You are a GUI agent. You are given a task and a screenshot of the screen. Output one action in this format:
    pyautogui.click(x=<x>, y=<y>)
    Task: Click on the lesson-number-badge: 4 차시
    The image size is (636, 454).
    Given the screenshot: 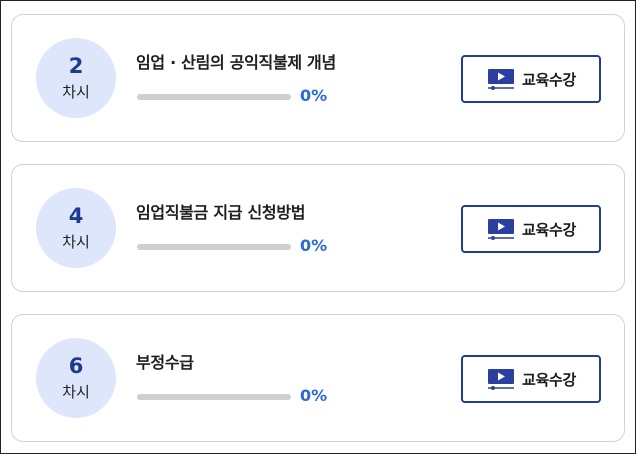 What is the action you would take?
    pyautogui.click(x=76, y=228)
    